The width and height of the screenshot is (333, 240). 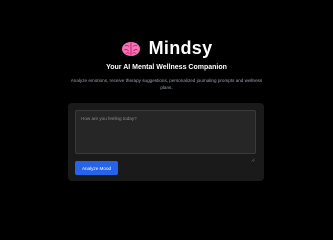 I want to click on brain-icon, so click(x=131, y=49).